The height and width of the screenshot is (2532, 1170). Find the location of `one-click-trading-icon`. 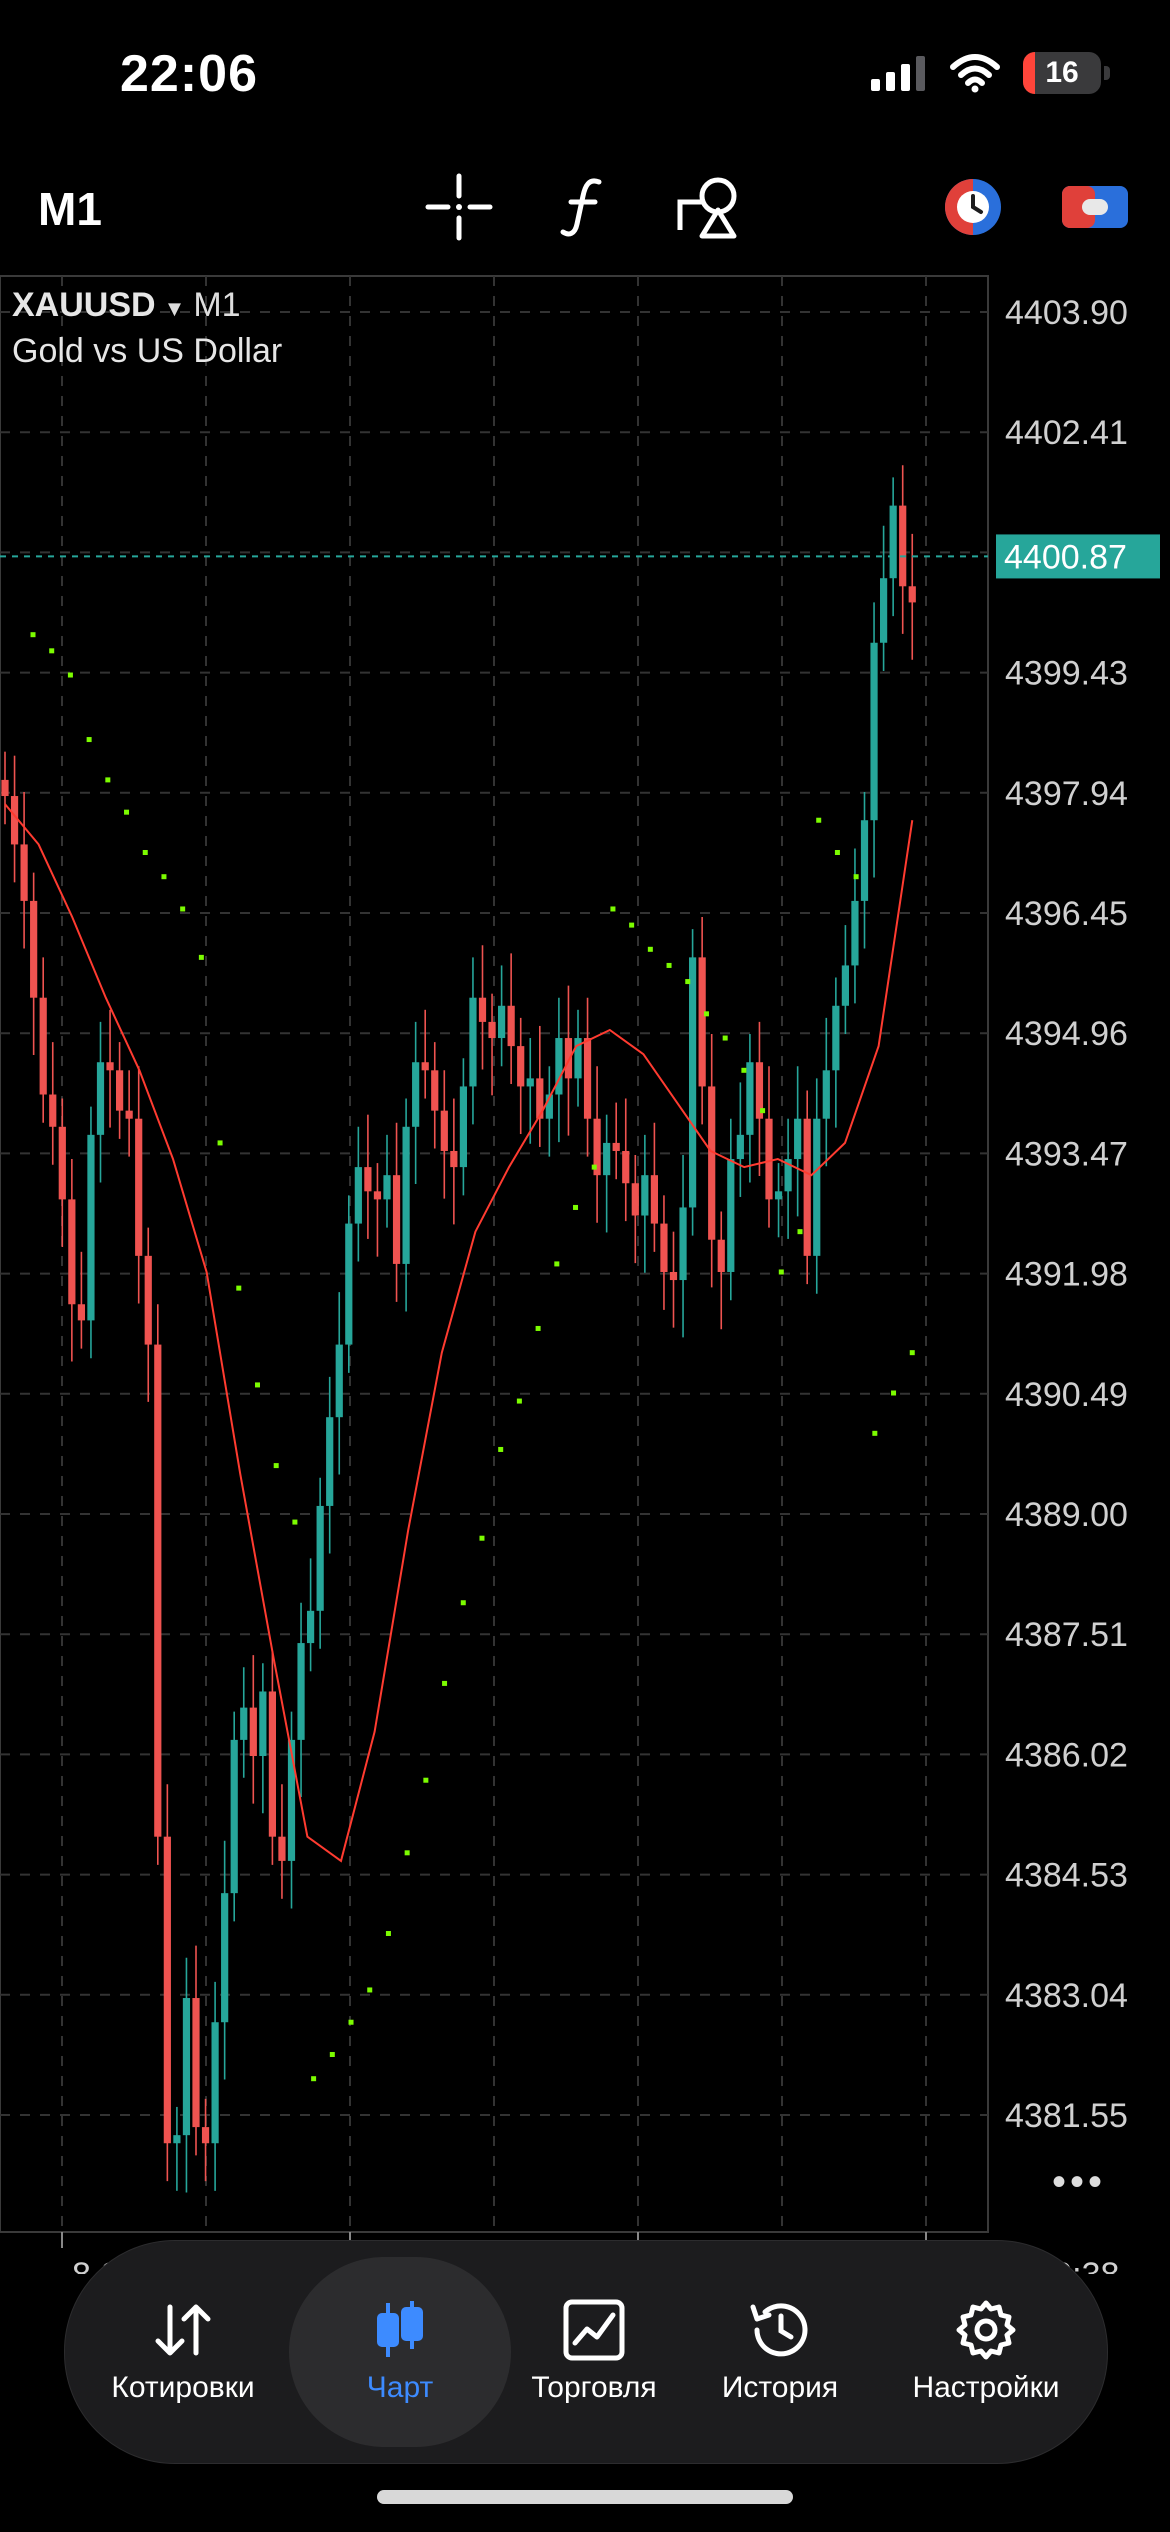

one-click-trading-icon is located at coordinates (973, 207).